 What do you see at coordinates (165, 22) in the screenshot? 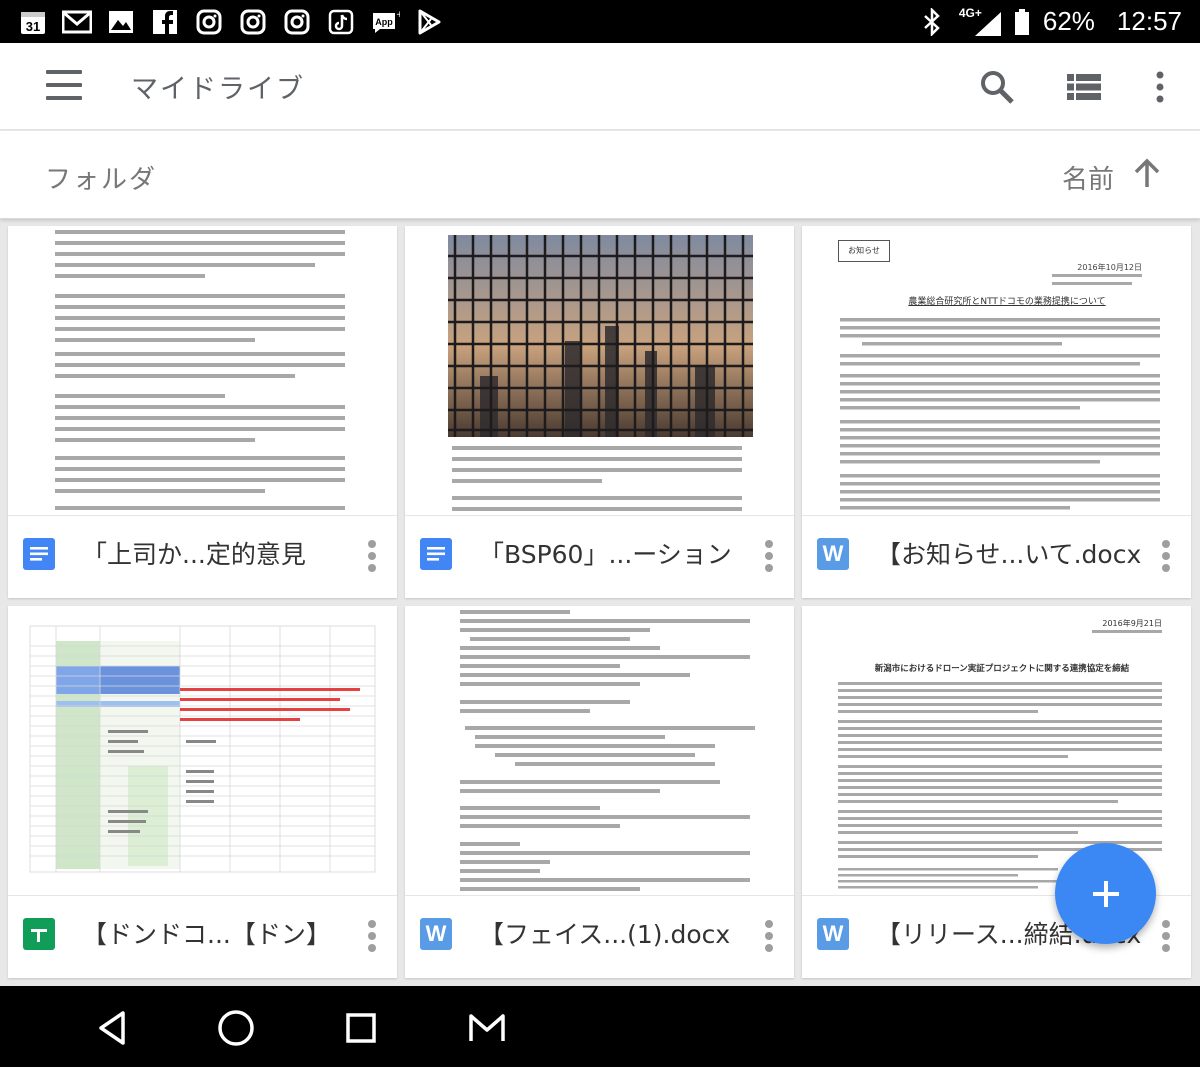
I see `facebook-icon` at bounding box center [165, 22].